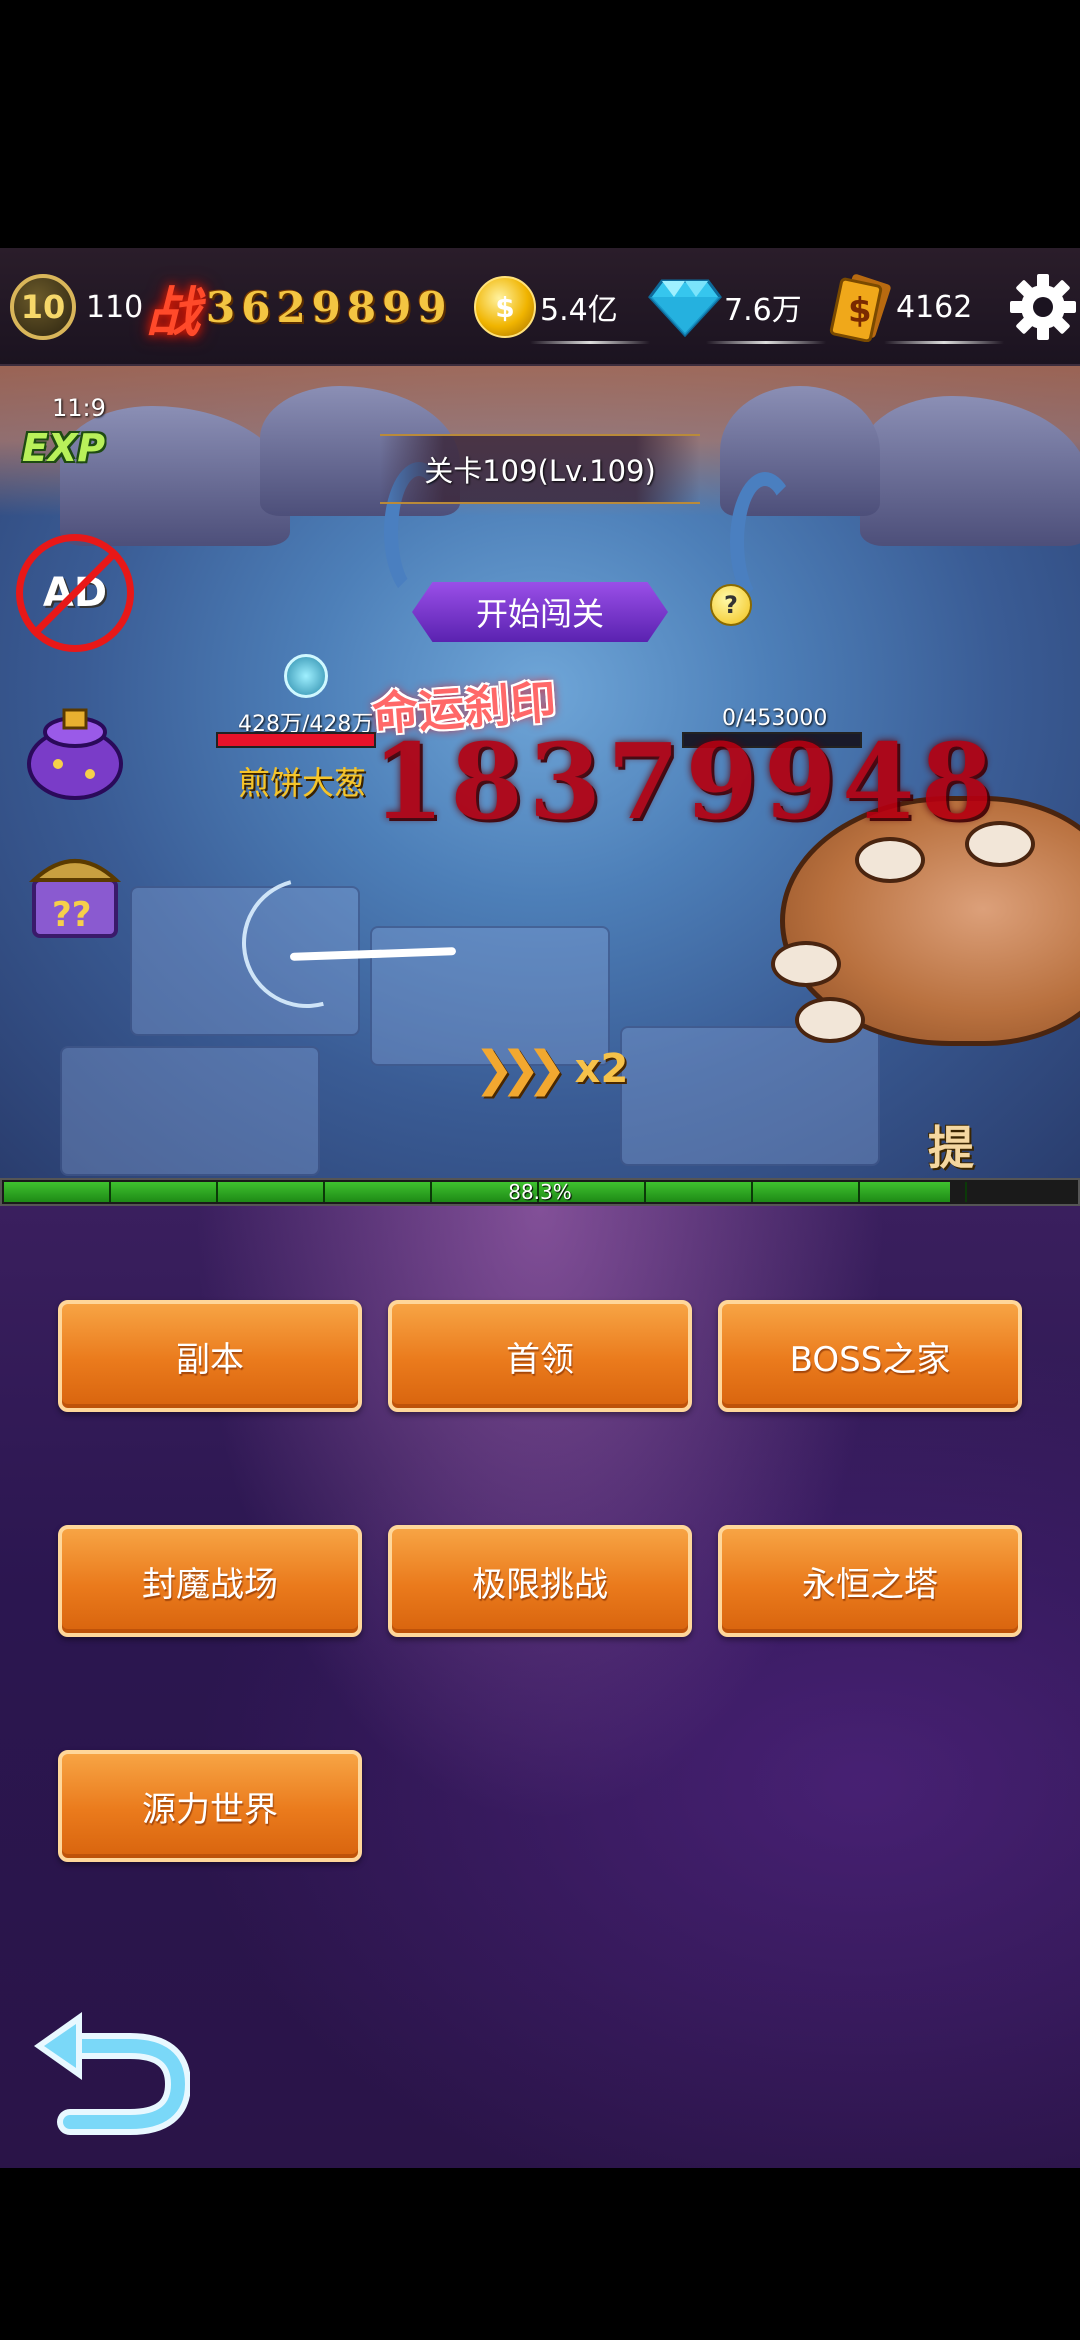 The width and height of the screenshot is (1080, 2340). I want to click on cash-card-icon: $, so click(860, 308).